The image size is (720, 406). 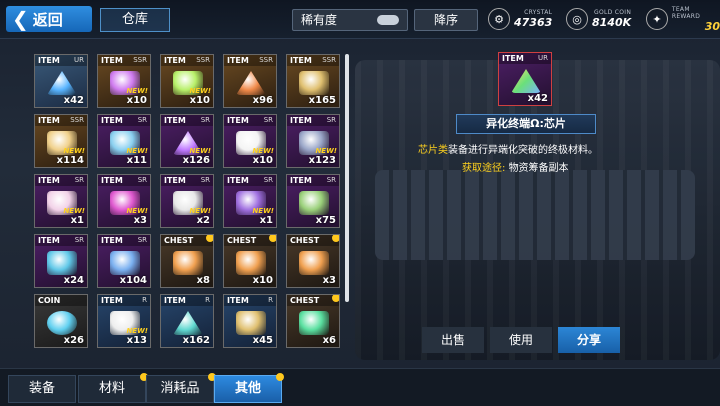 I want to click on use-button: 使用, so click(x=521, y=340).